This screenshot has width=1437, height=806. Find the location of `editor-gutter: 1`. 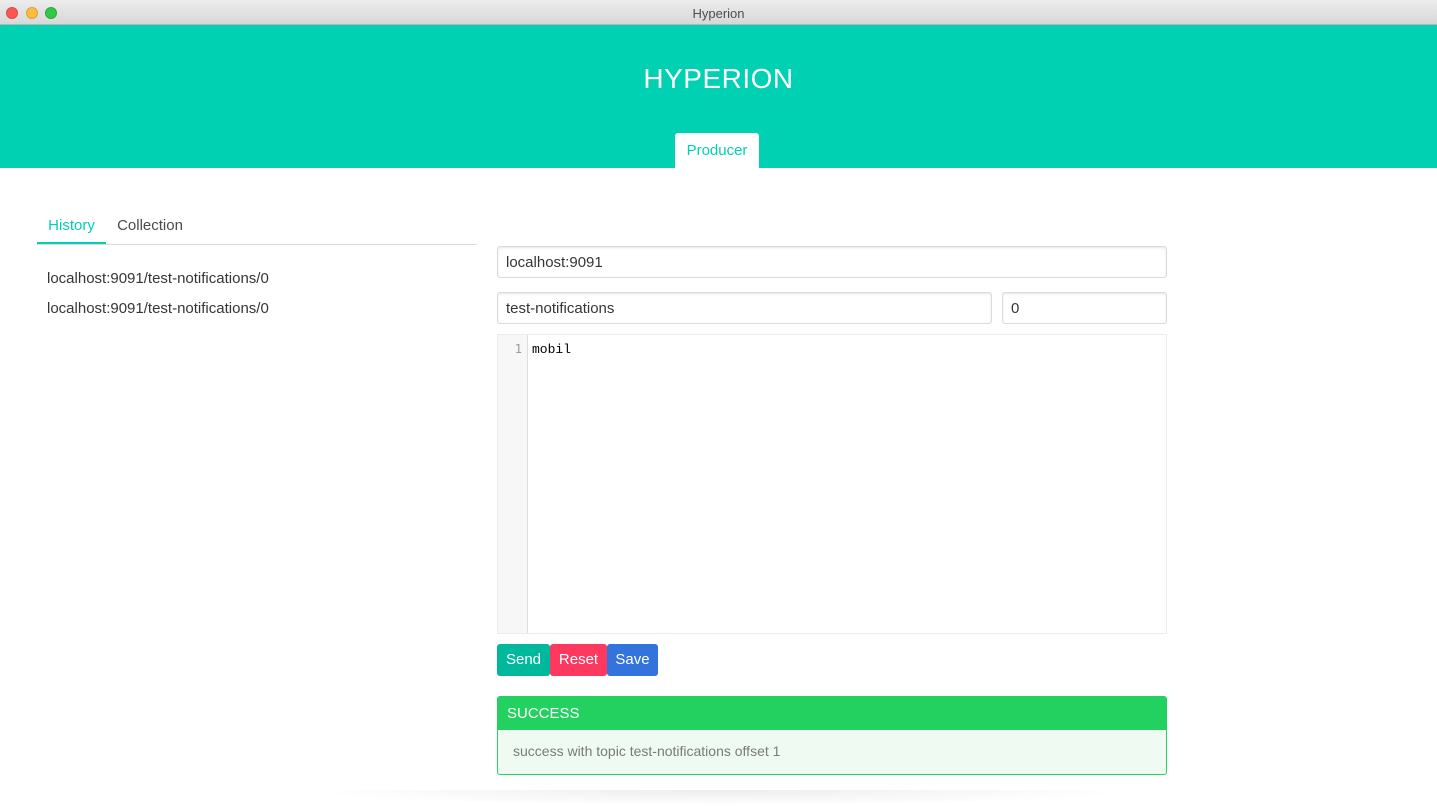

editor-gutter: 1 is located at coordinates (513, 484).